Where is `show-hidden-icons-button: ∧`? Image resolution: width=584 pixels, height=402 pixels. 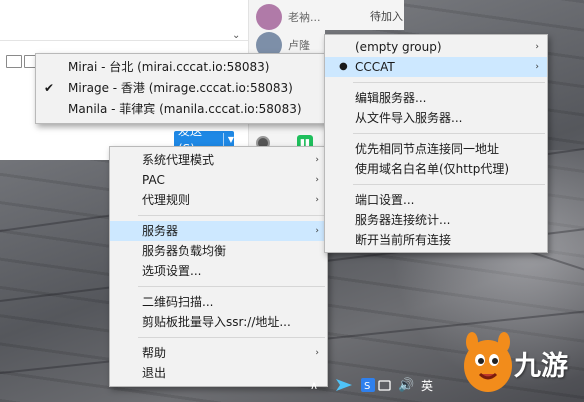
show-hidden-icons-button: ∧ is located at coordinates (314, 385).